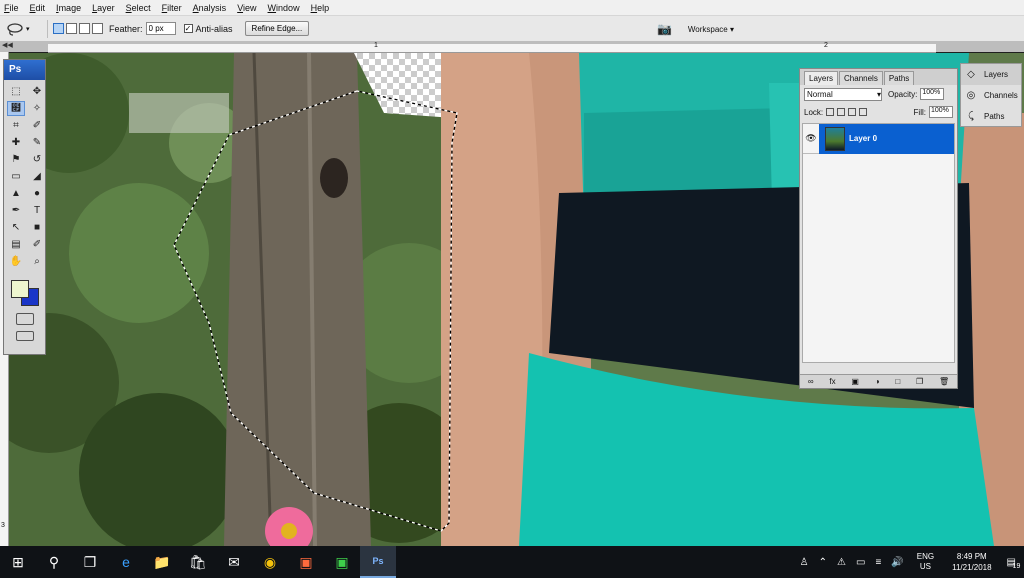 The image size is (1024, 578). Describe the element at coordinates (16, 193) in the screenshot. I see `blur-tool-icon: ▲` at that location.